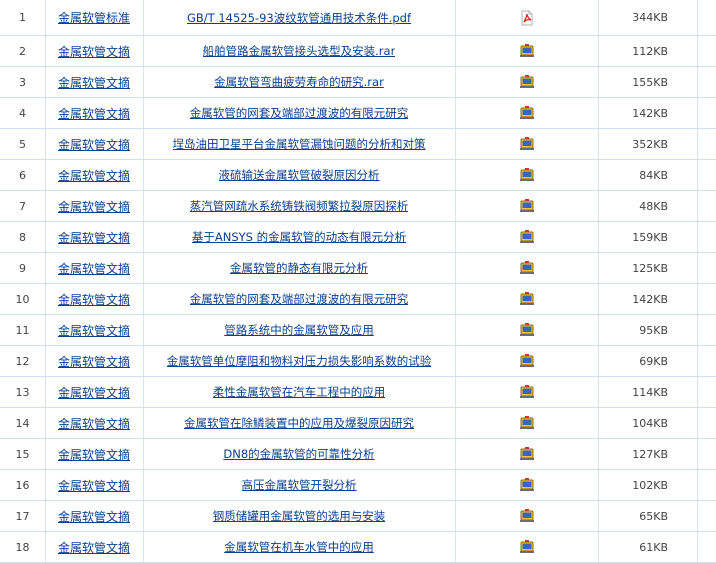  I want to click on pdf-icon, so click(526, 17).